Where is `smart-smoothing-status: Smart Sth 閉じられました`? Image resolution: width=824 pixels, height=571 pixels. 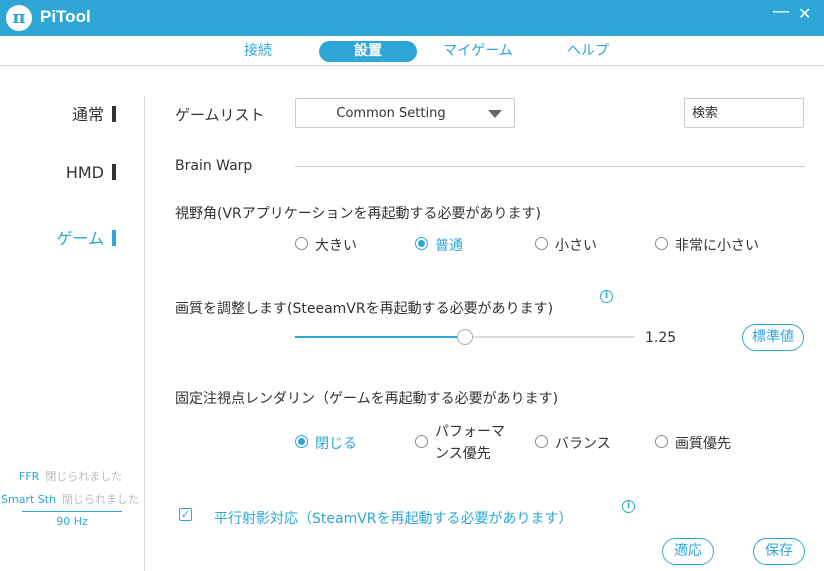 smart-smoothing-status: Smart Sth 閉じられました is located at coordinates (70, 499).